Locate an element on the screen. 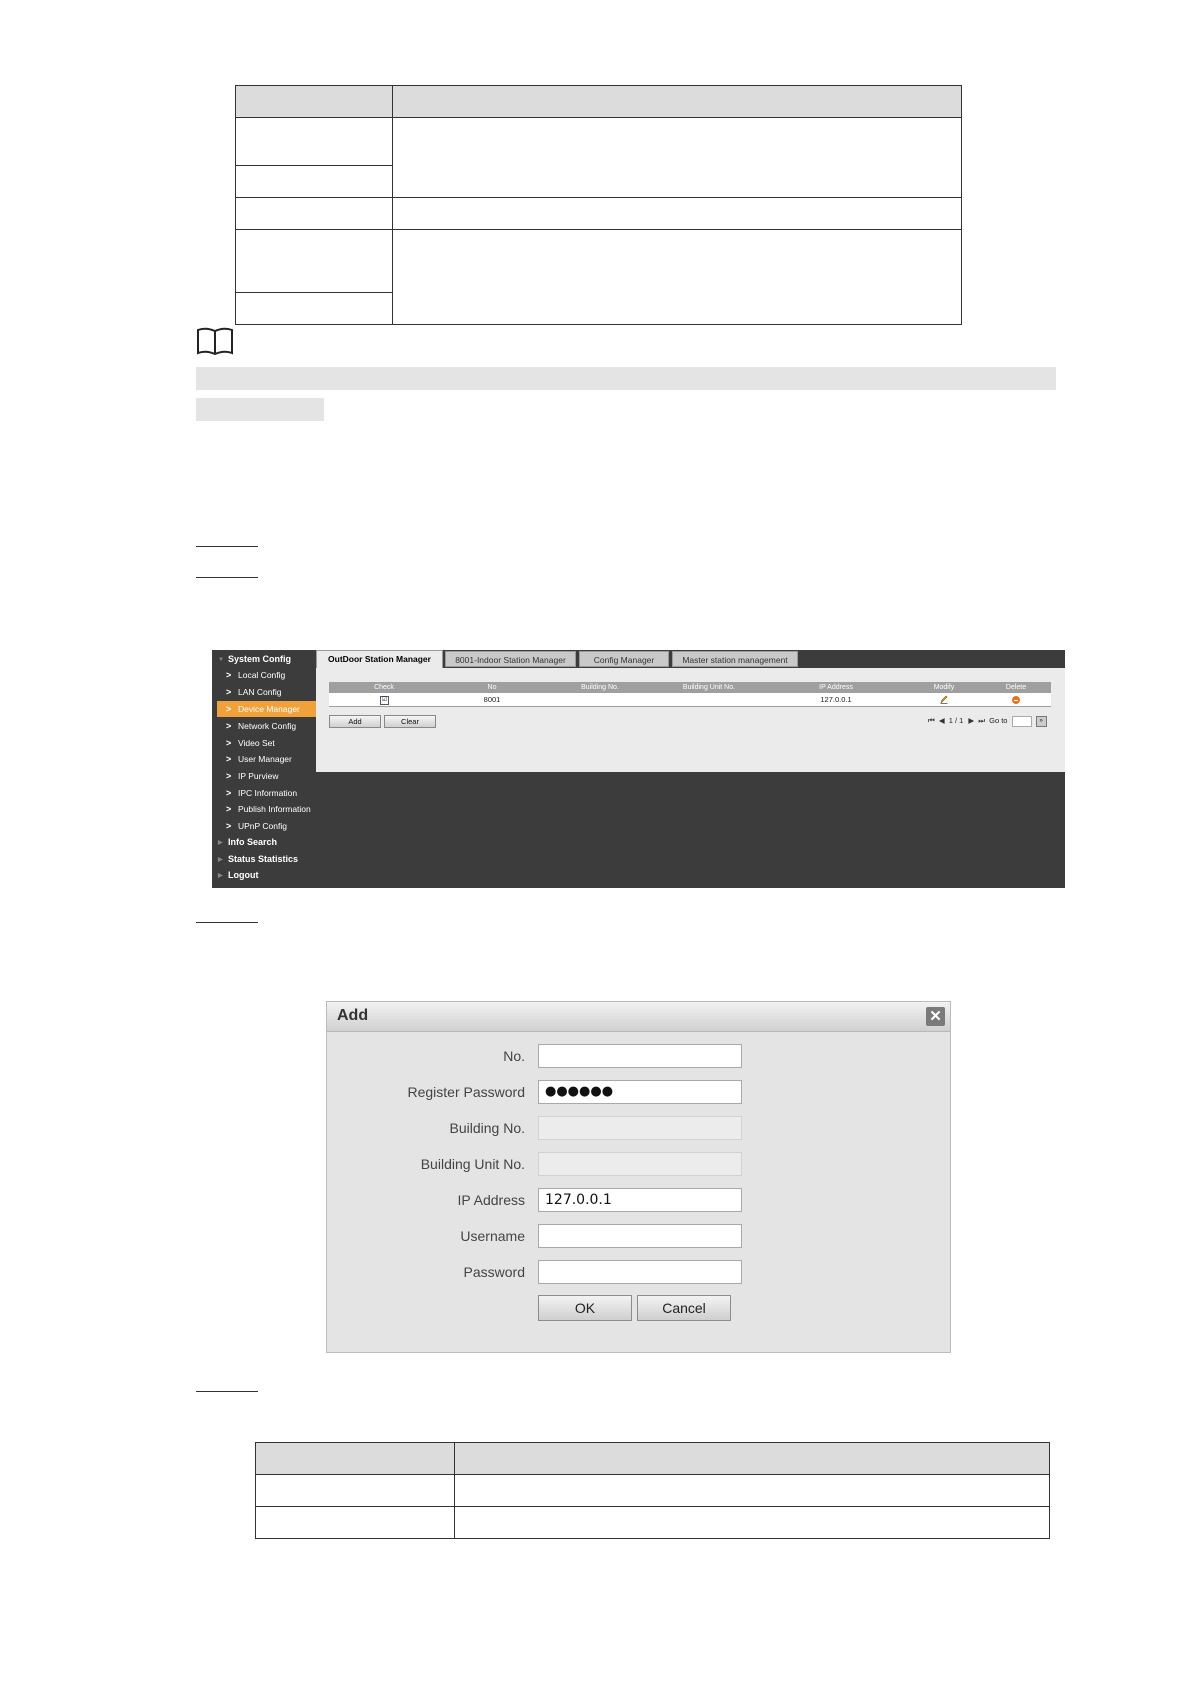  next-page-icon: ▶ is located at coordinates (971, 721).